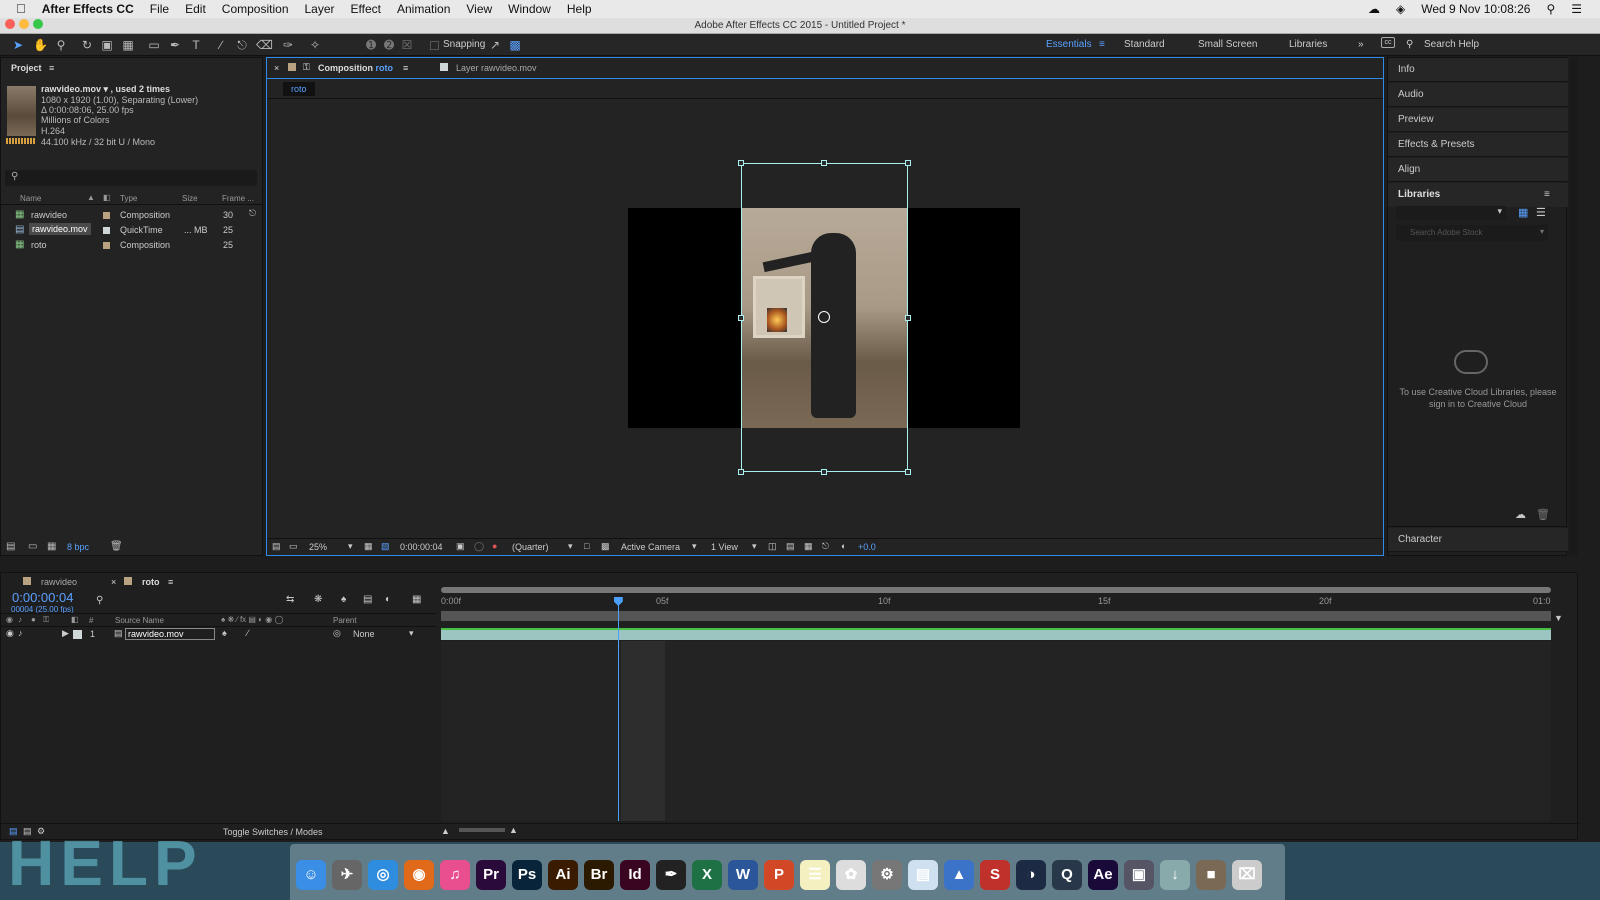 The width and height of the screenshot is (1600, 900). What do you see at coordinates (1581, 9) in the screenshot?
I see `notification-center-icon: ☰` at bounding box center [1581, 9].